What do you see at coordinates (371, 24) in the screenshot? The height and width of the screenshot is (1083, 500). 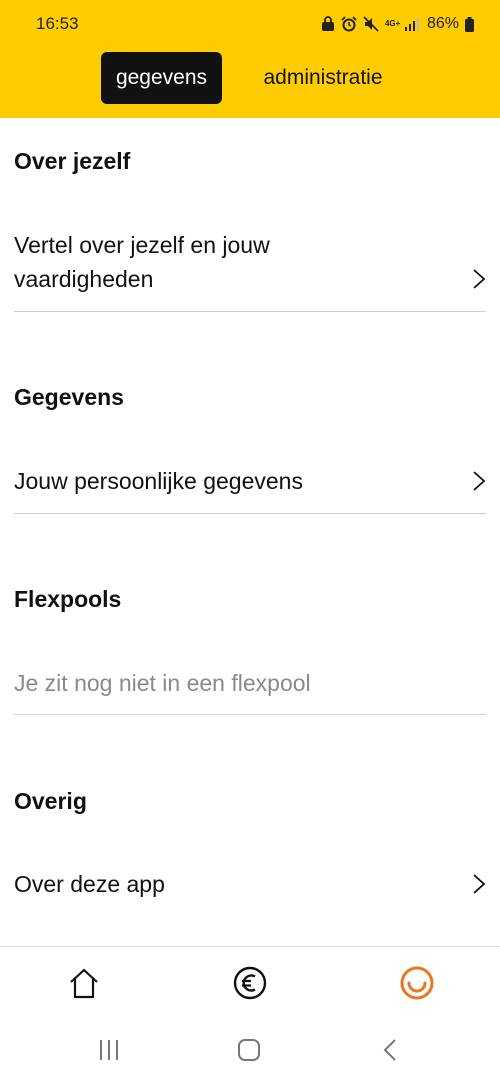 I see `mute-icon` at bounding box center [371, 24].